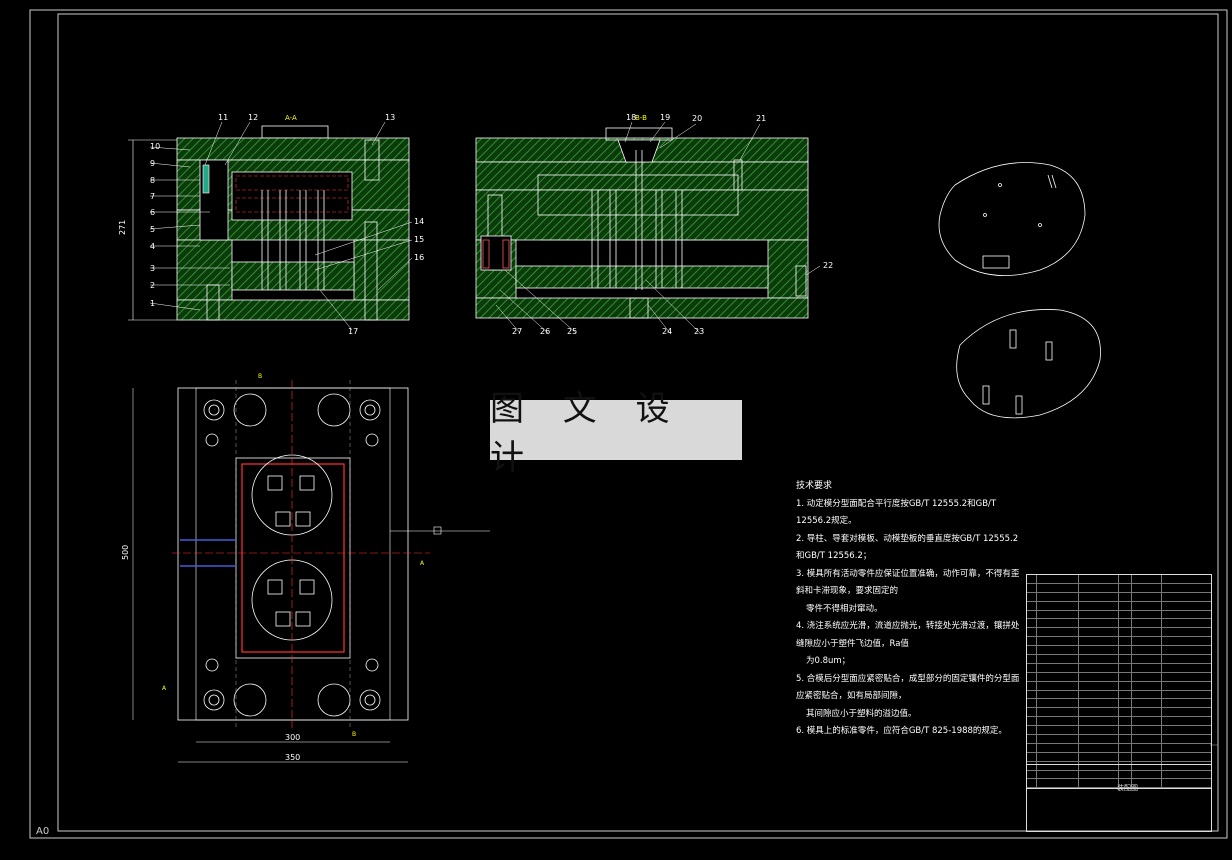  What do you see at coordinates (152, 303) in the screenshot?
I see `leader-1: 1` at bounding box center [152, 303].